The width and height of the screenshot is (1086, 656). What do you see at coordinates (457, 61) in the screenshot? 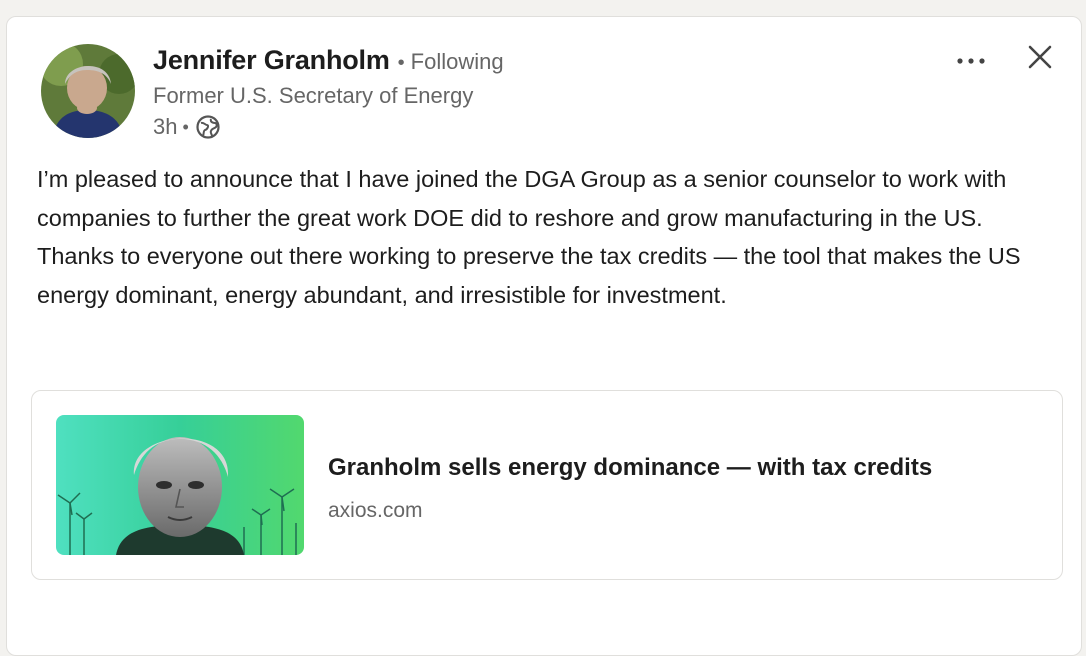
I see `follow-status: Following` at bounding box center [457, 61].